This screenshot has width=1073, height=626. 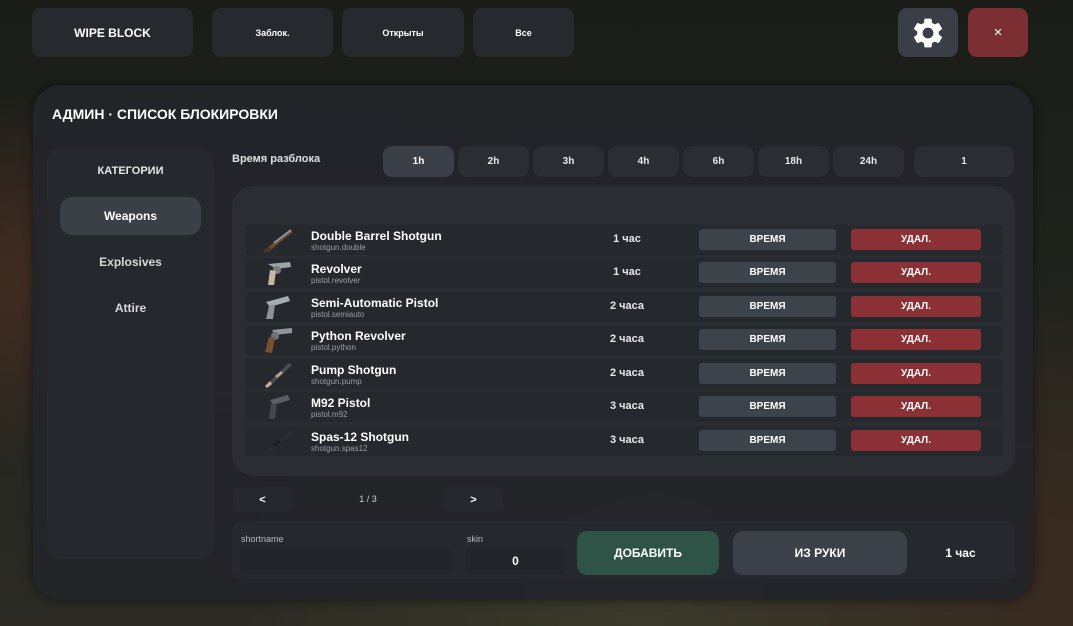 I want to click on time-option-custom: 1, so click(x=964, y=161).